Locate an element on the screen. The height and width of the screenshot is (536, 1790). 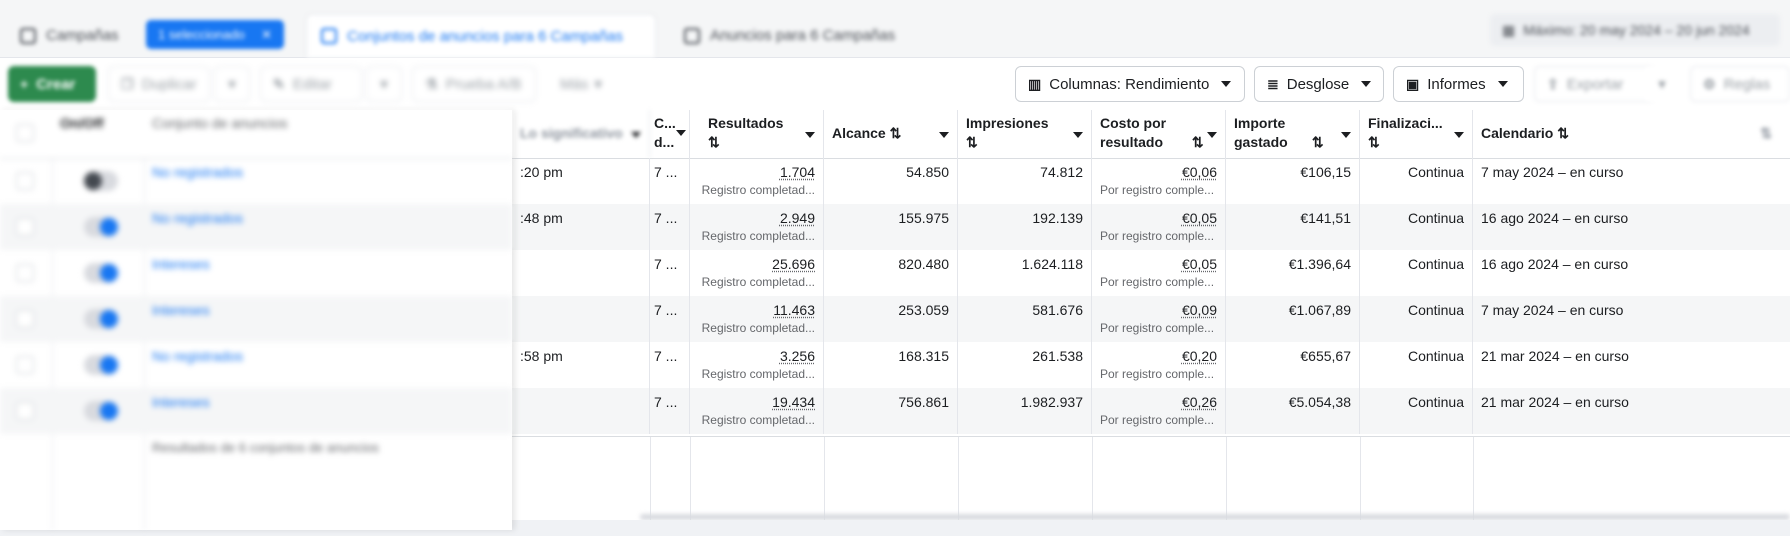
amount-spent-value: €106,15 is located at coordinates (1325, 172).